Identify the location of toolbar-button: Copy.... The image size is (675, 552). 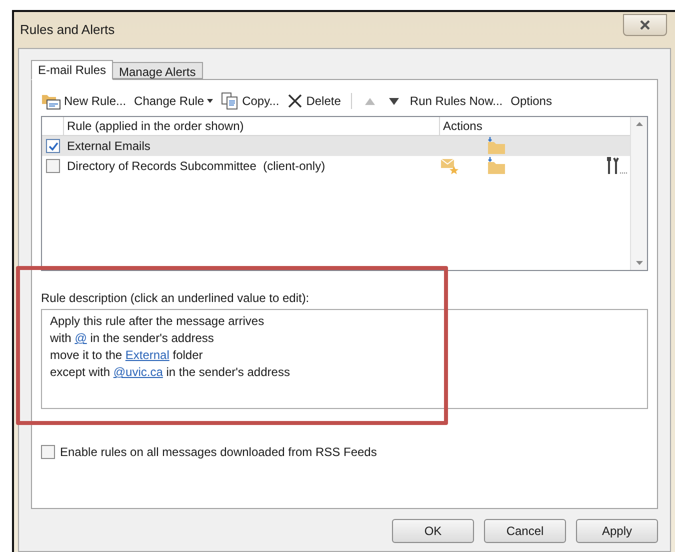
(250, 101).